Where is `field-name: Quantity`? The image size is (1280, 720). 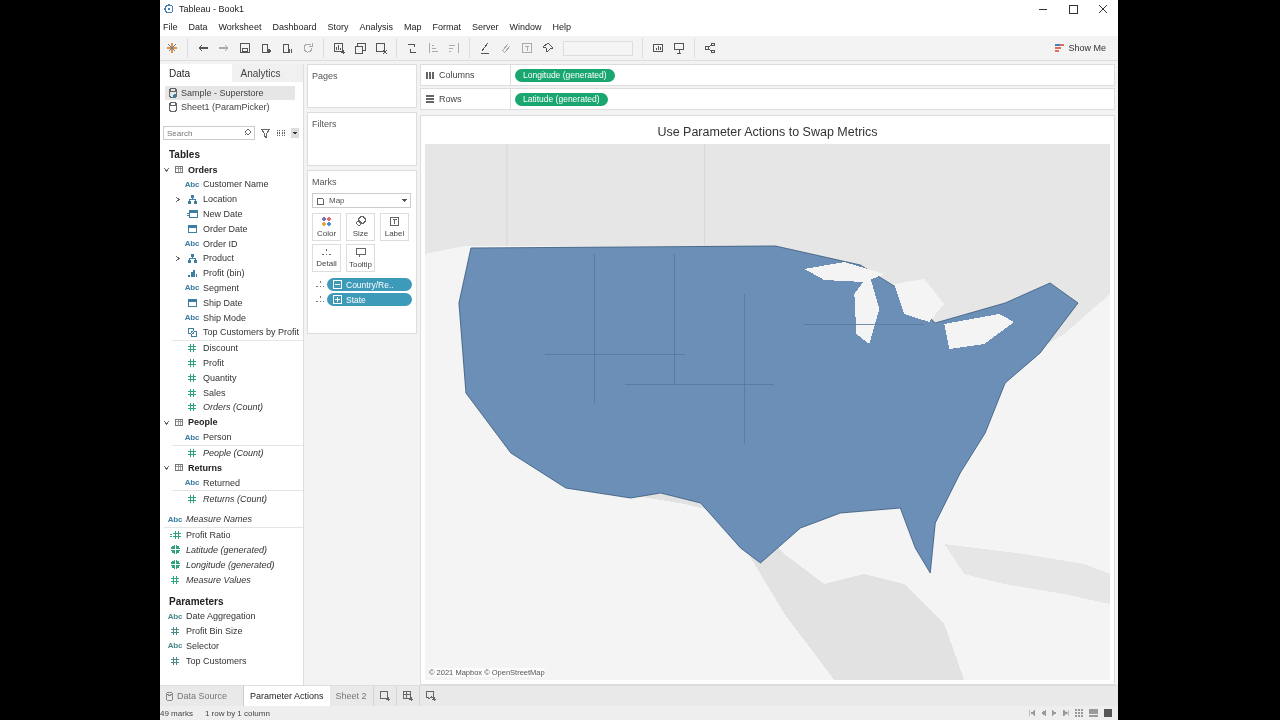 field-name: Quantity is located at coordinates (220, 377).